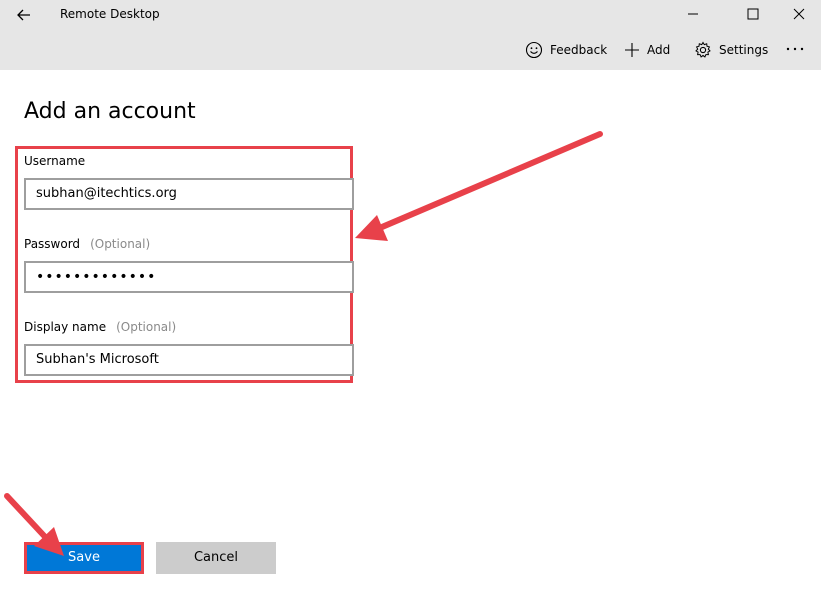 The width and height of the screenshot is (821, 596). What do you see at coordinates (189, 194) in the screenshot?
I see `username-input: subhan@itechtics.org` at bounding box center [189, 194].